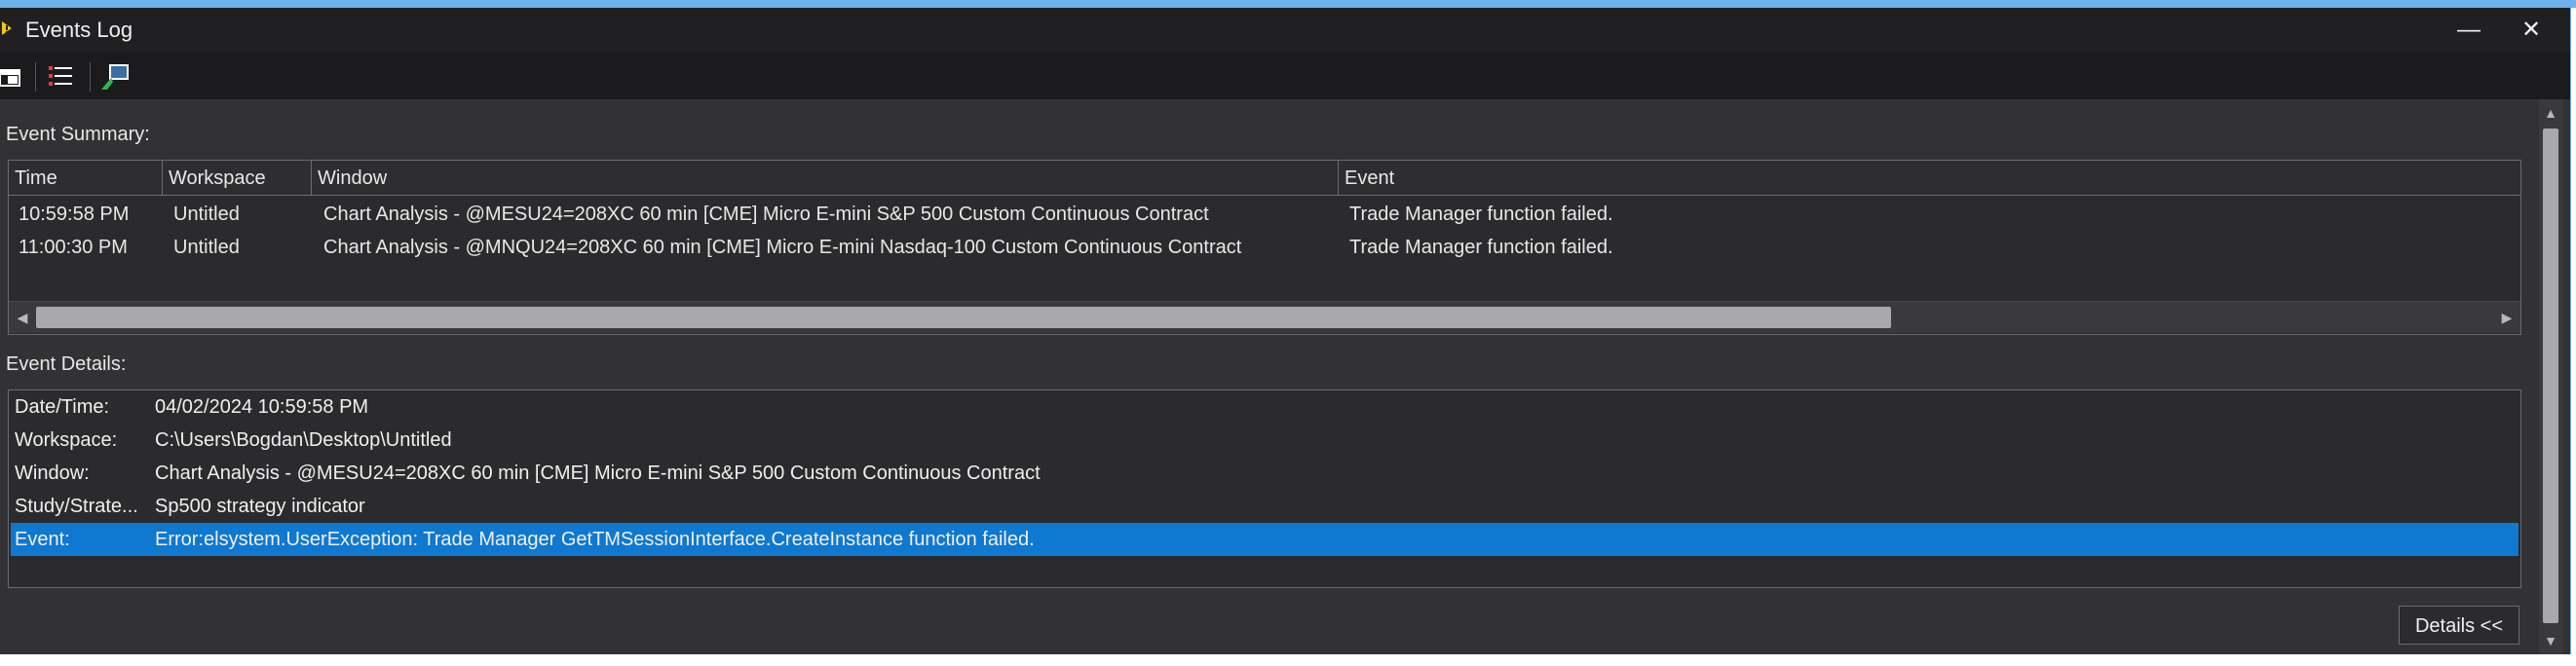 This screenshot has height=666, width=2576. I want to click on close-button: ✕, so click(2531, 30).